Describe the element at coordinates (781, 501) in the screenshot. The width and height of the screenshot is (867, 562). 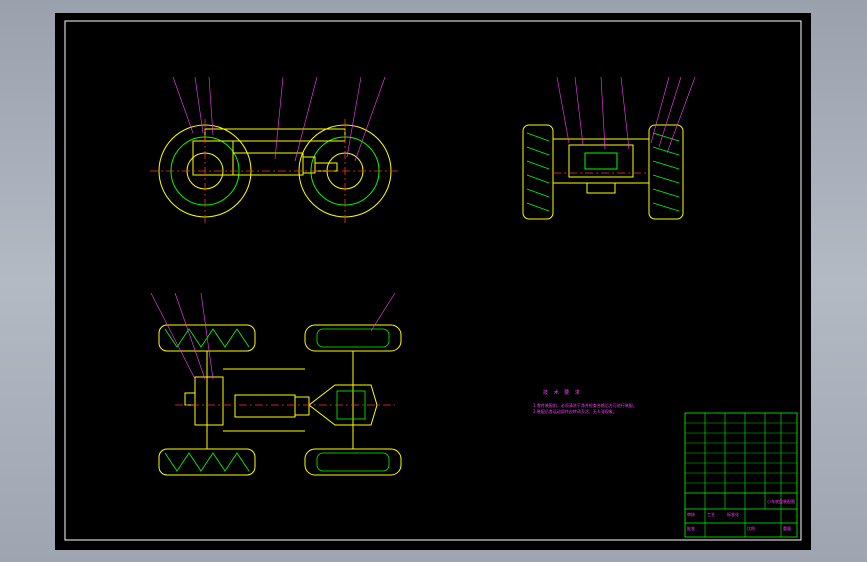
I see `drawing-name: 小车底盘装配图` at that location.